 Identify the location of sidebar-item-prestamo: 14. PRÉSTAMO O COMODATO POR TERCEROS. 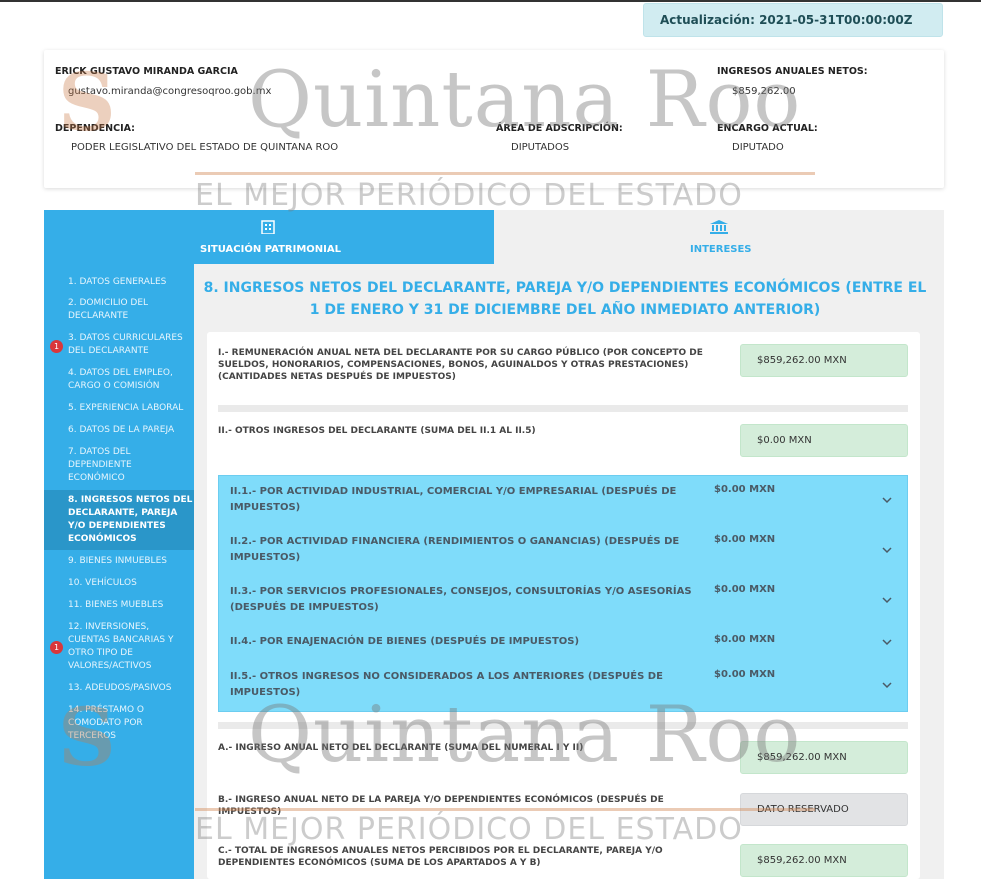
(127, 723).